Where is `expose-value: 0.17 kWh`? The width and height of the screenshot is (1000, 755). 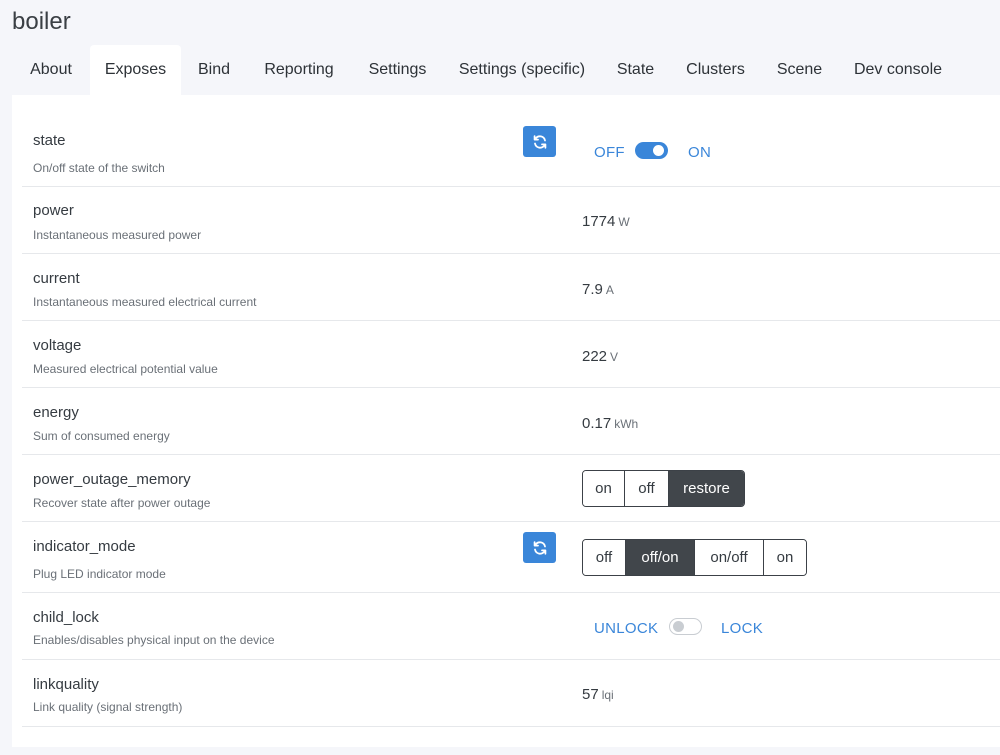 expose-value: 0.17 kWh is located at coordinates (610, 423).